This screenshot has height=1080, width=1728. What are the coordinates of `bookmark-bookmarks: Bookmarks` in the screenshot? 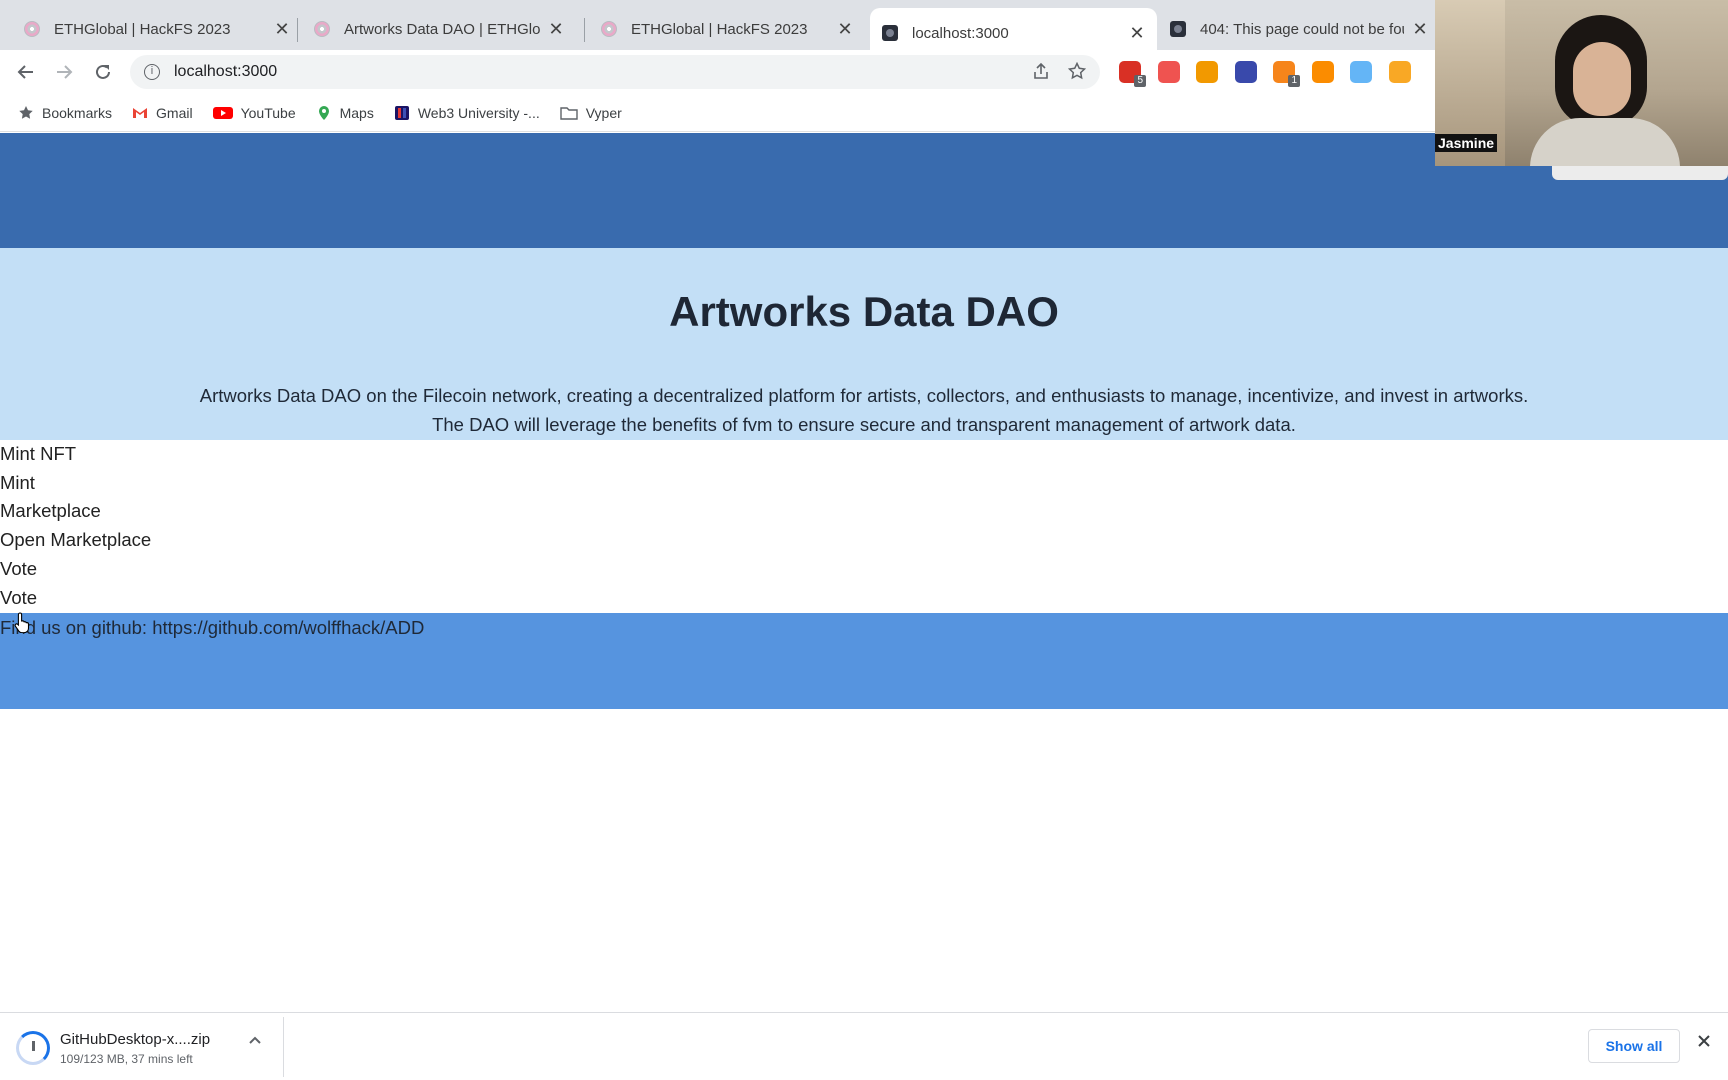 It's located at (65, 113).